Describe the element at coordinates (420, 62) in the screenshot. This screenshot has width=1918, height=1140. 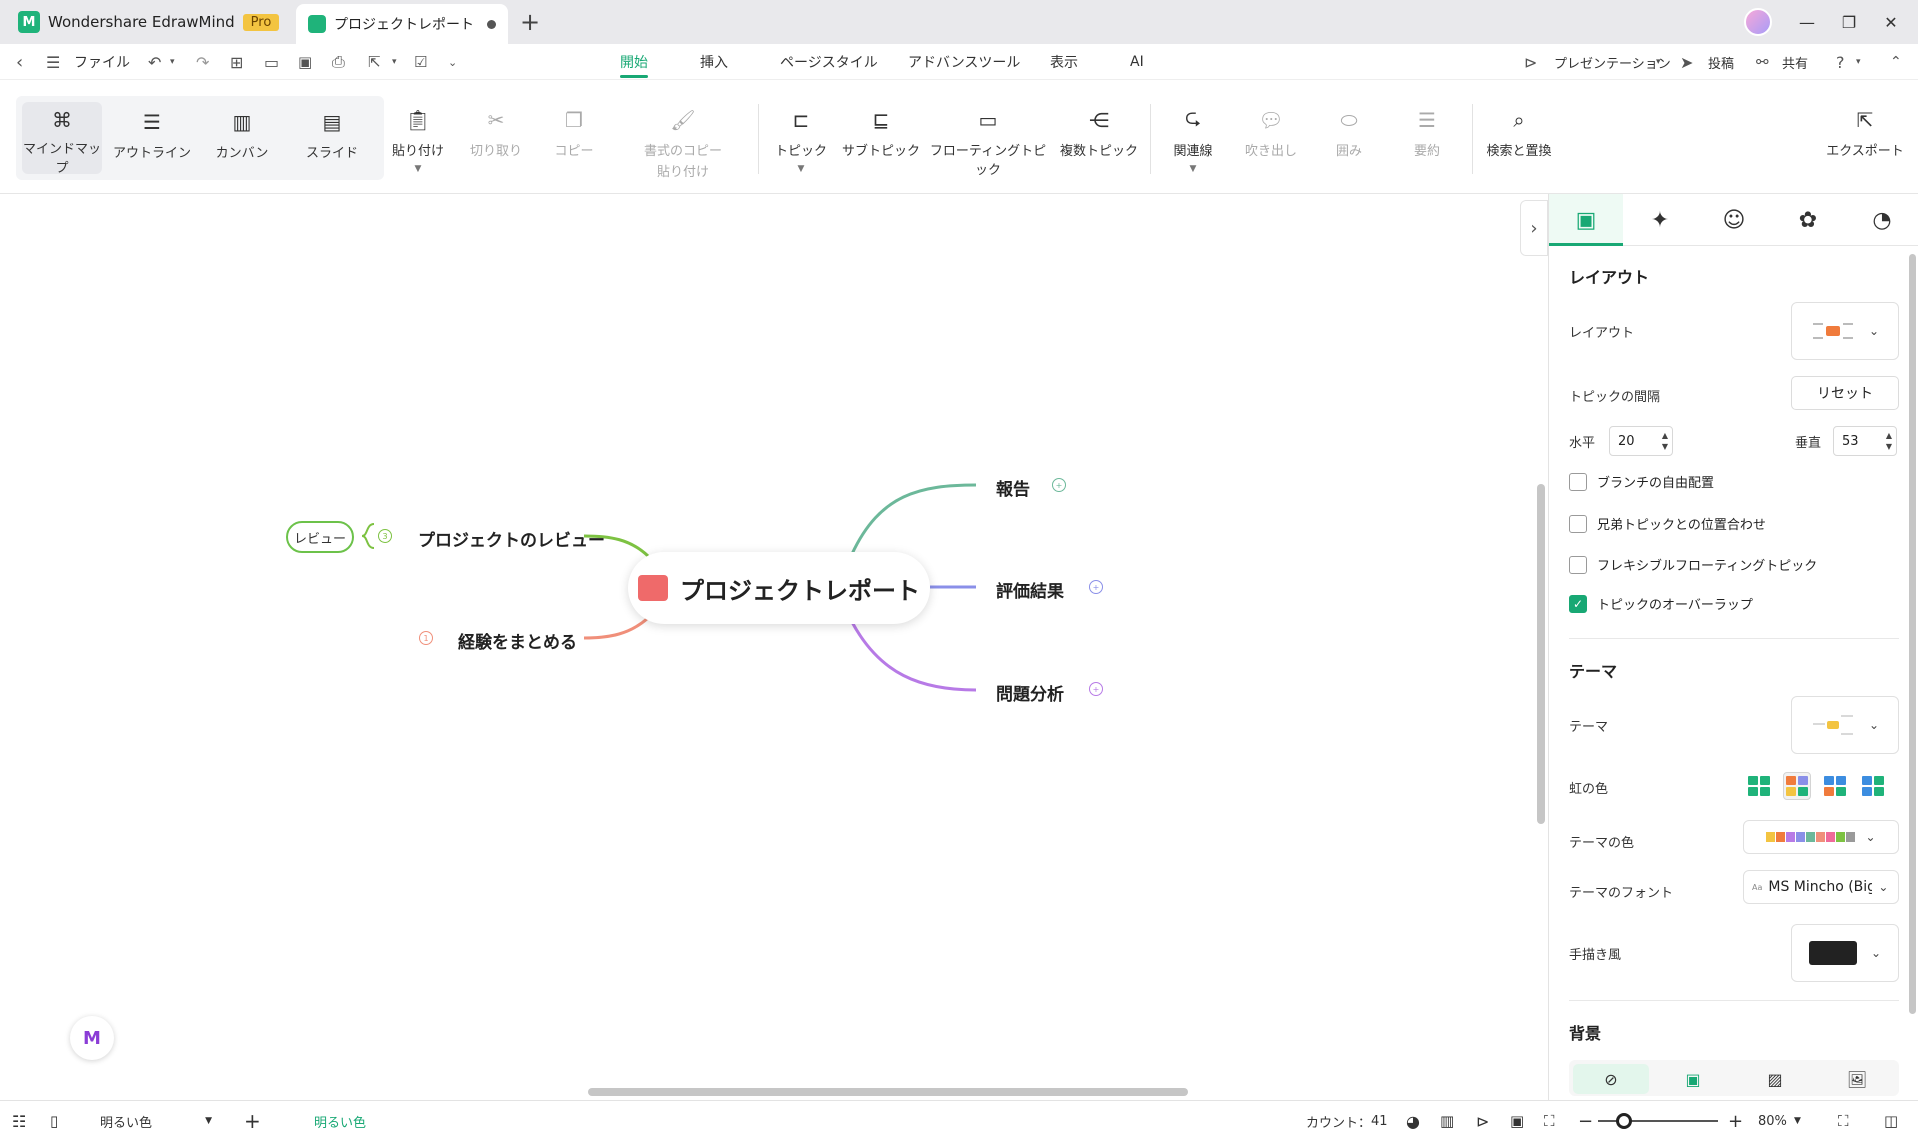
I see `edit-check-icon: ☑` at that location.